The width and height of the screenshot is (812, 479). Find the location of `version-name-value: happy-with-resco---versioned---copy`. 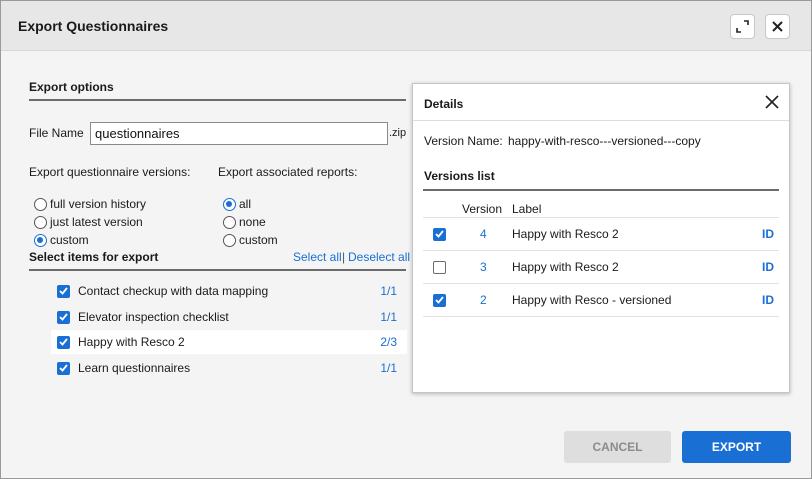

version-name-value: happy-with-resco---versioned---copy is located at coordinates (604, 141).